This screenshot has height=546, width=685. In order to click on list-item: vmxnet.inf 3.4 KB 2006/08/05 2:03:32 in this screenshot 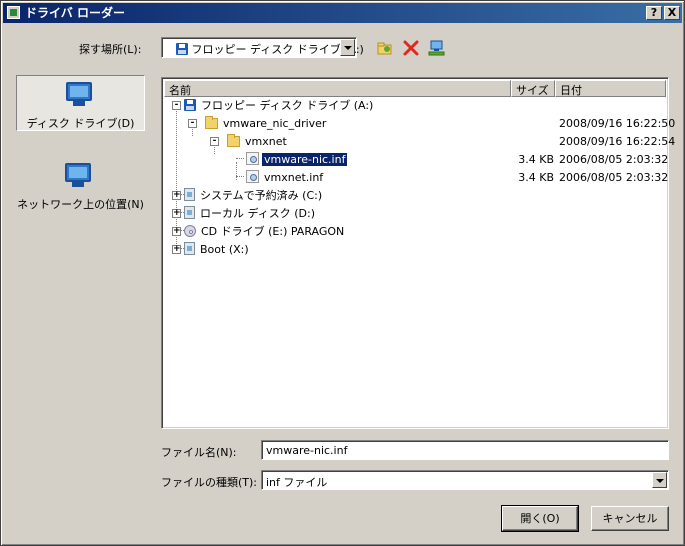, I will do `click(415, 177)`.